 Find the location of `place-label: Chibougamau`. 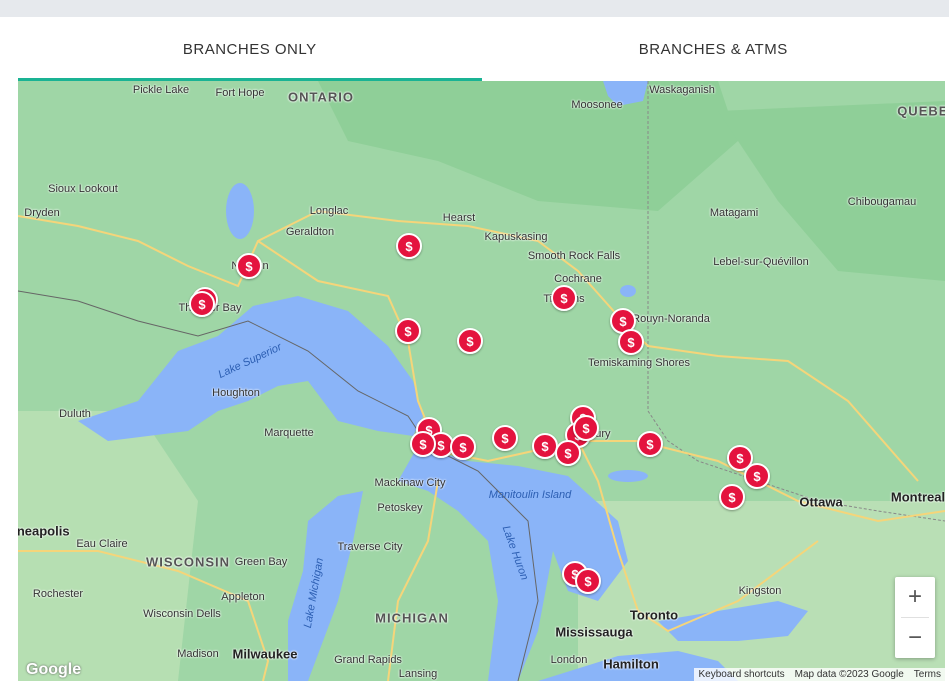

place-label: Chibougamau is located at coordinates (882, 202).